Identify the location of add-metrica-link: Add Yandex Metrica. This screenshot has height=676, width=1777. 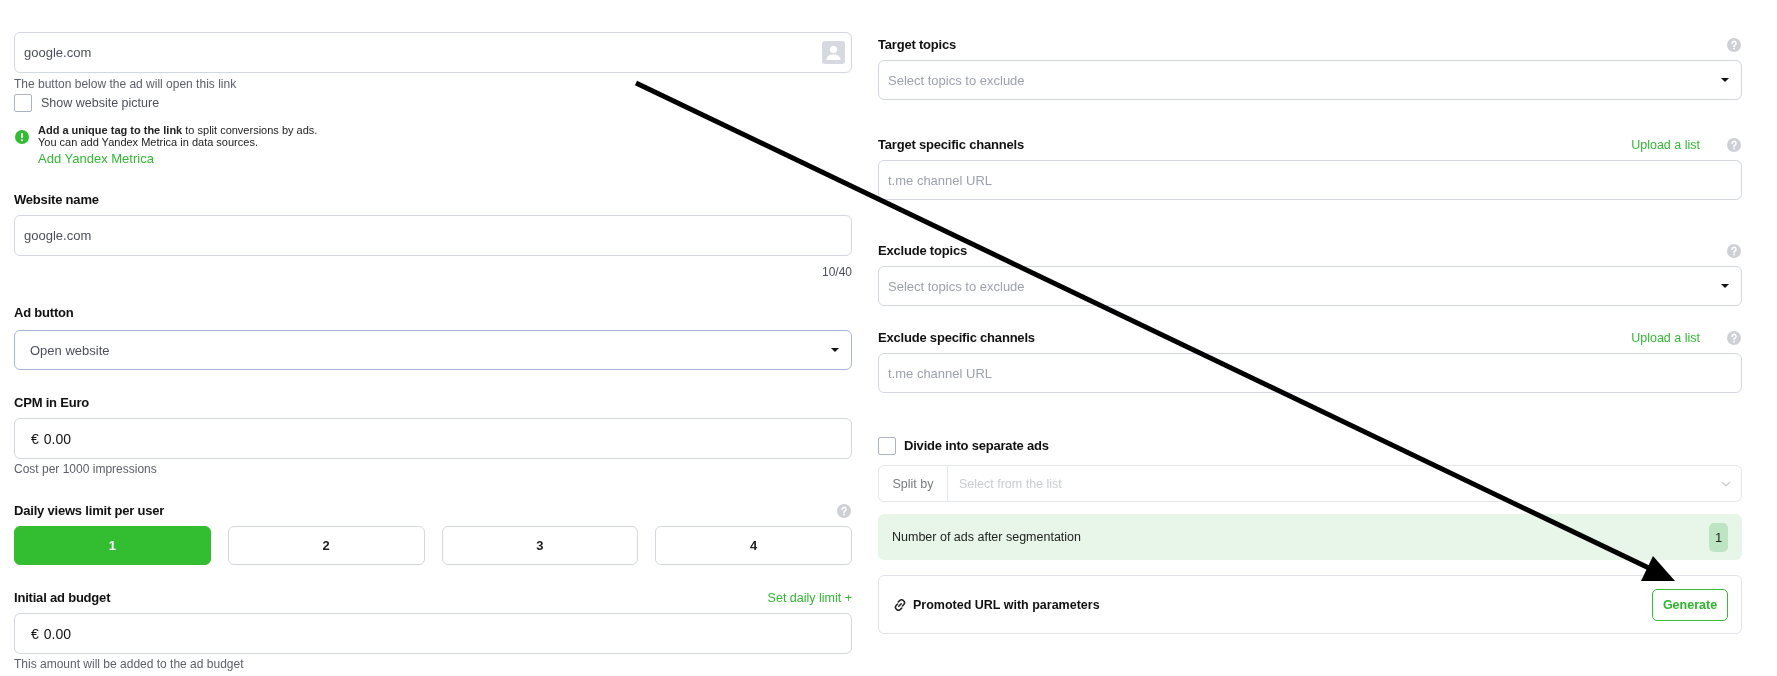
(96, 159).